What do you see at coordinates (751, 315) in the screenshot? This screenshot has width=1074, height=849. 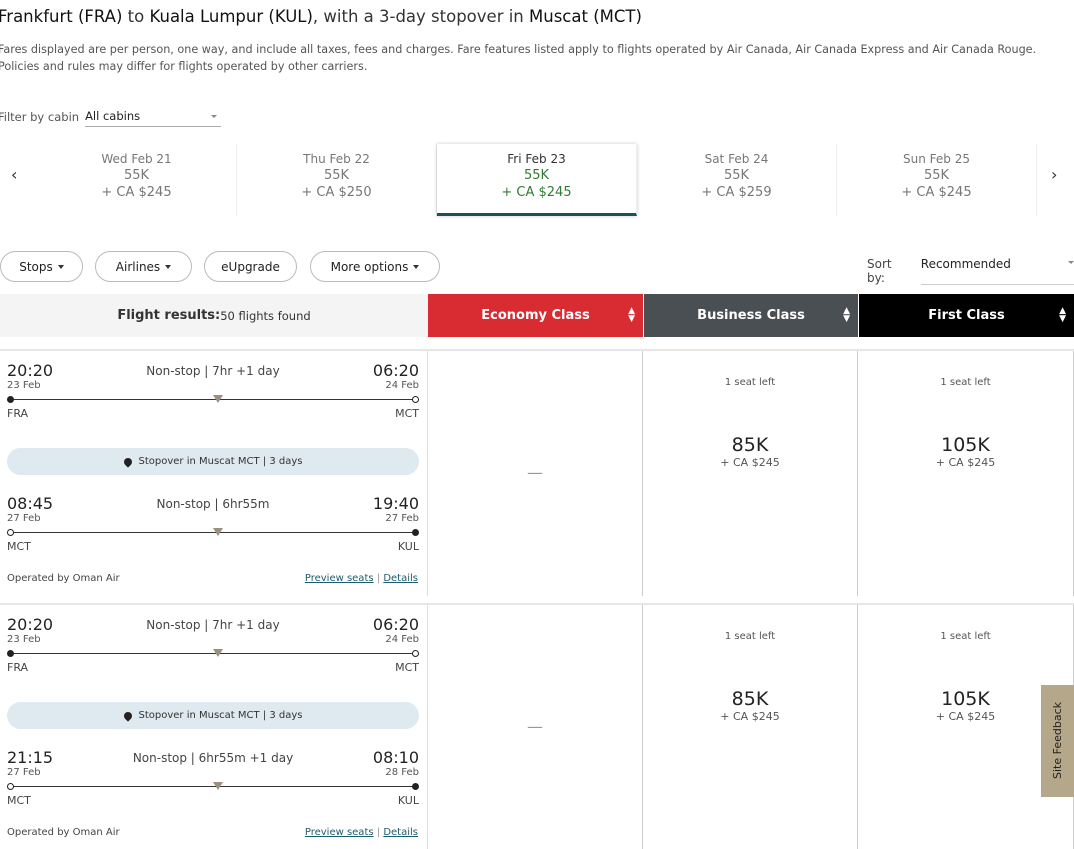 I see `business-class-sort-header: Business Class ▲ ▼` at bounding box center [751, 315].